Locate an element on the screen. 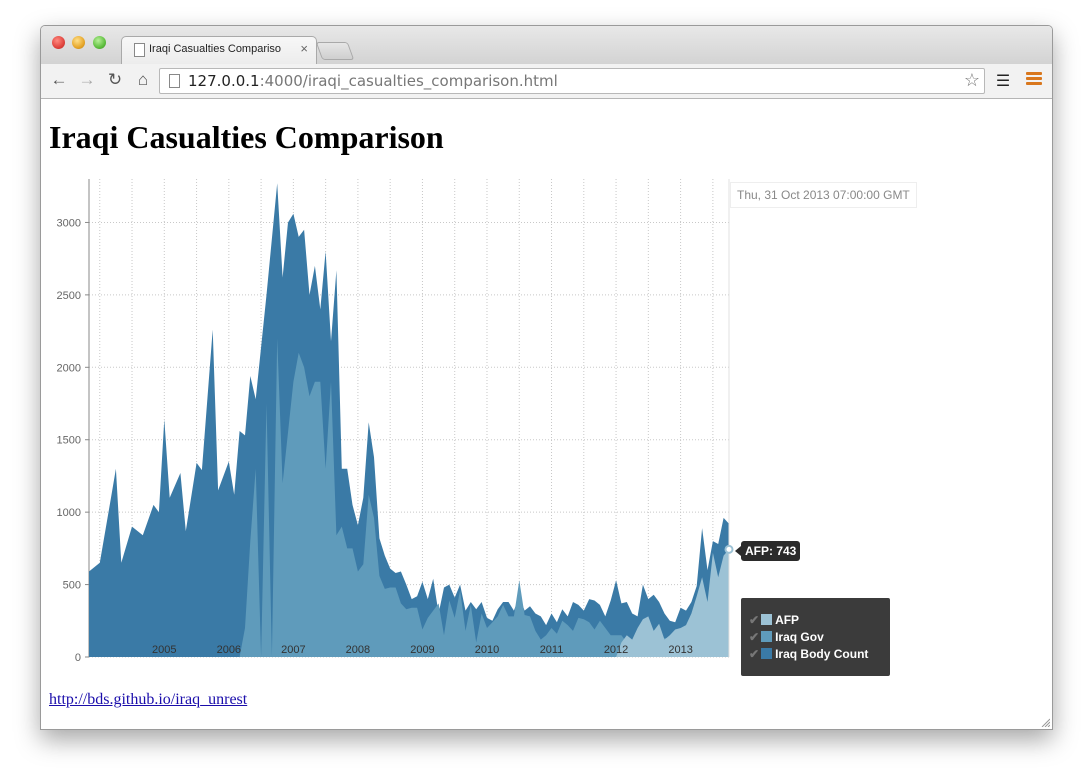 The image size is (1091, 783). y-tick-label: 2000 is located at coordinates (69, 368).